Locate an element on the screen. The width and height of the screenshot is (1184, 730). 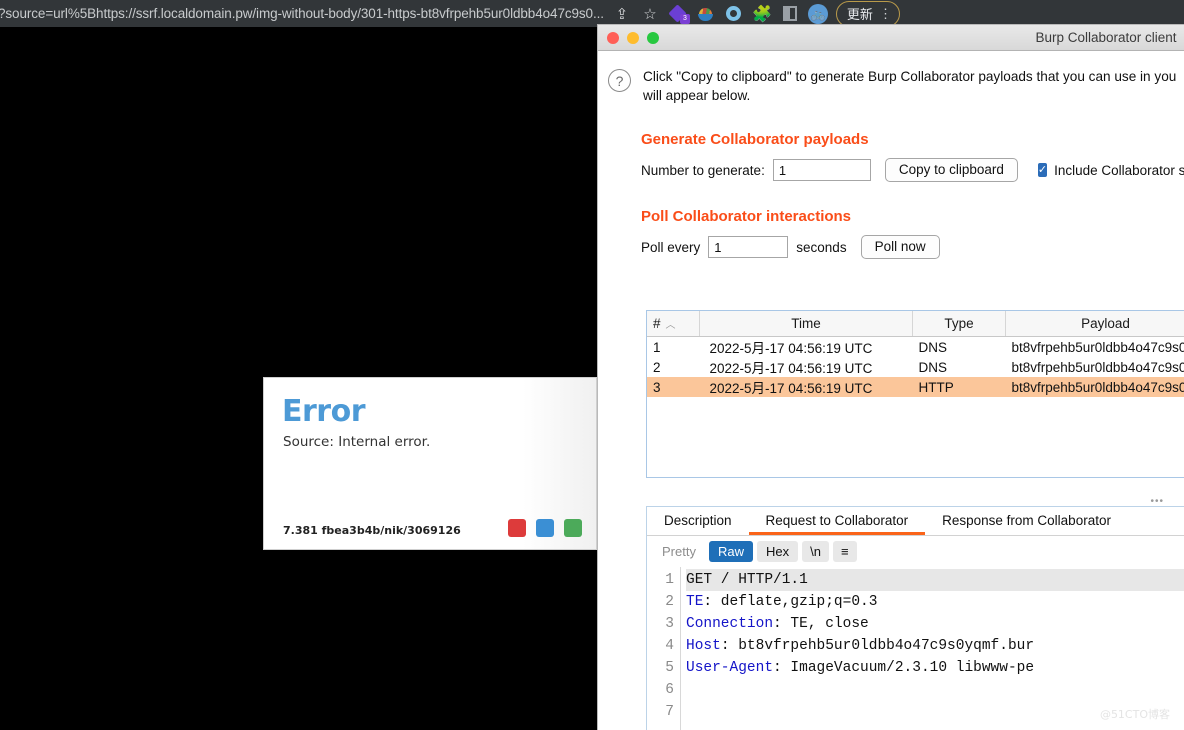
poll-interval-input is located at coordinates (748, 247).